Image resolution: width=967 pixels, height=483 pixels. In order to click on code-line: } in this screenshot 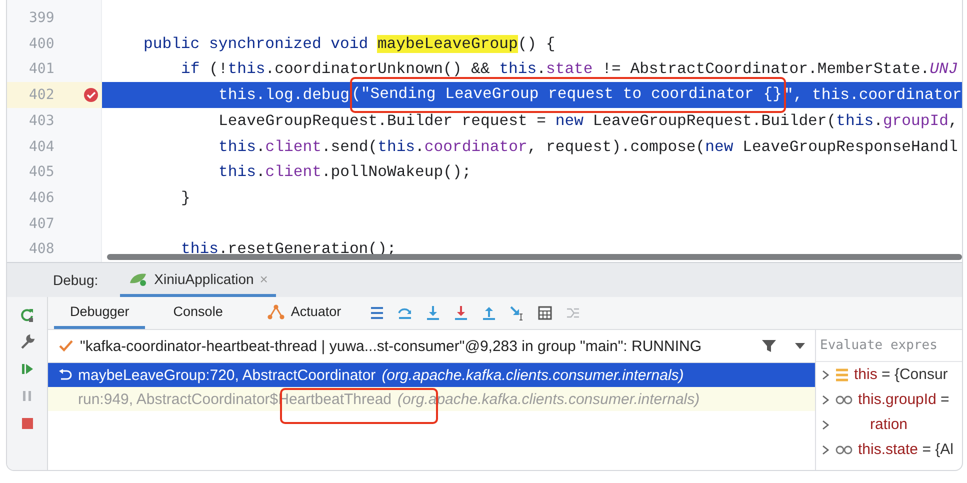, I will do `click(185, 197)`.